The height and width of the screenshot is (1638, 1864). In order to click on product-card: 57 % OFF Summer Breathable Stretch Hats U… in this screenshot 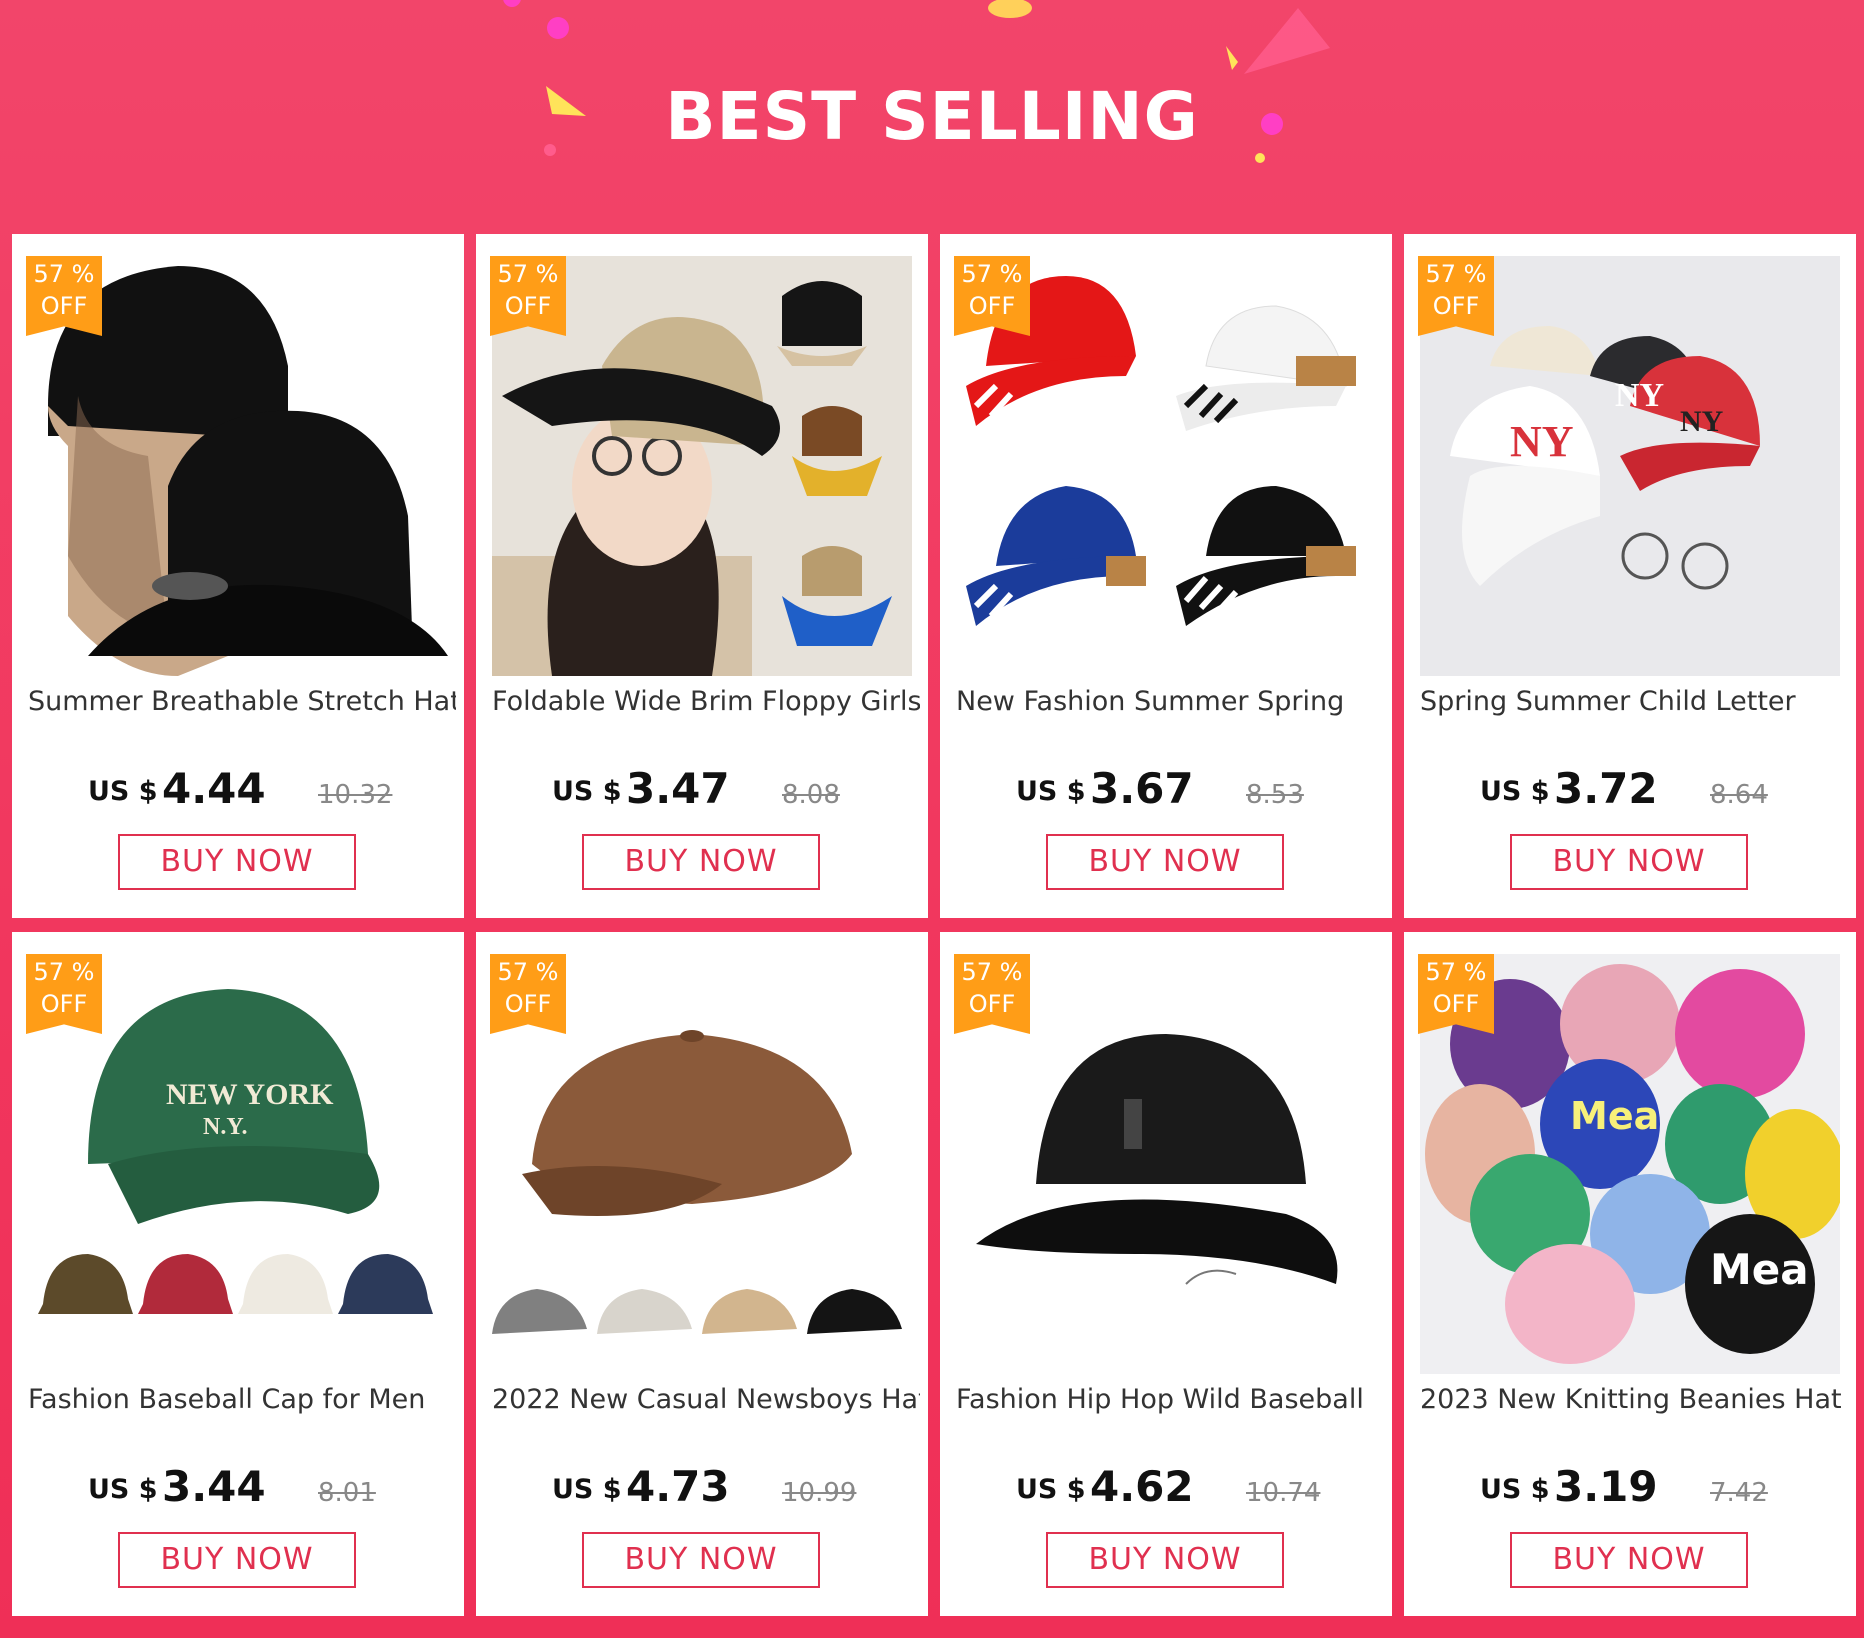, I will do `click(238, 576)`.